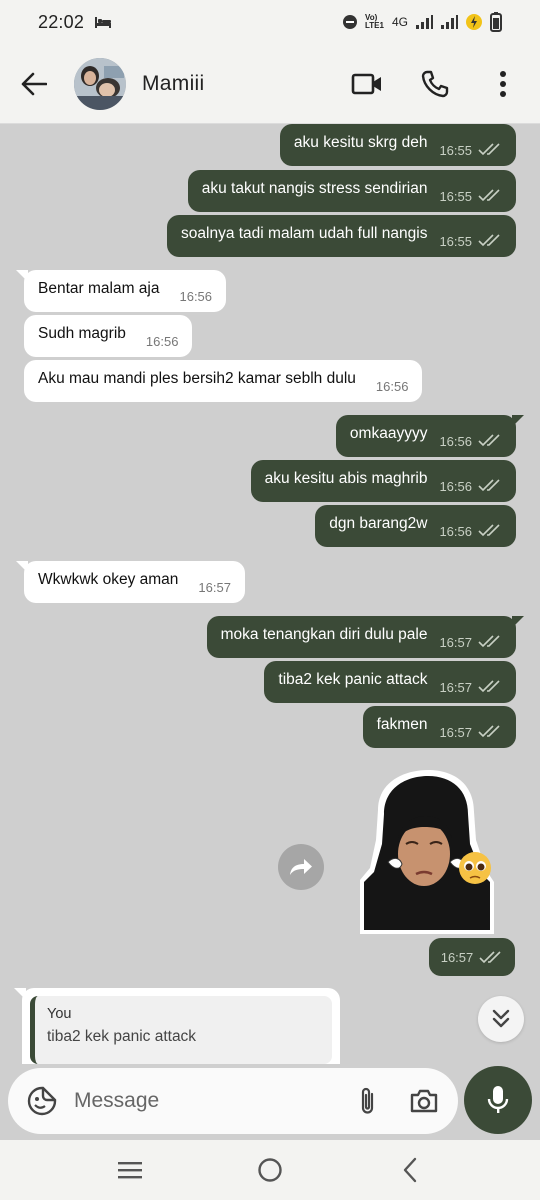  Describe the element at coordinates (424, 22) in the screenshot. I see `signal-icon` at that location.